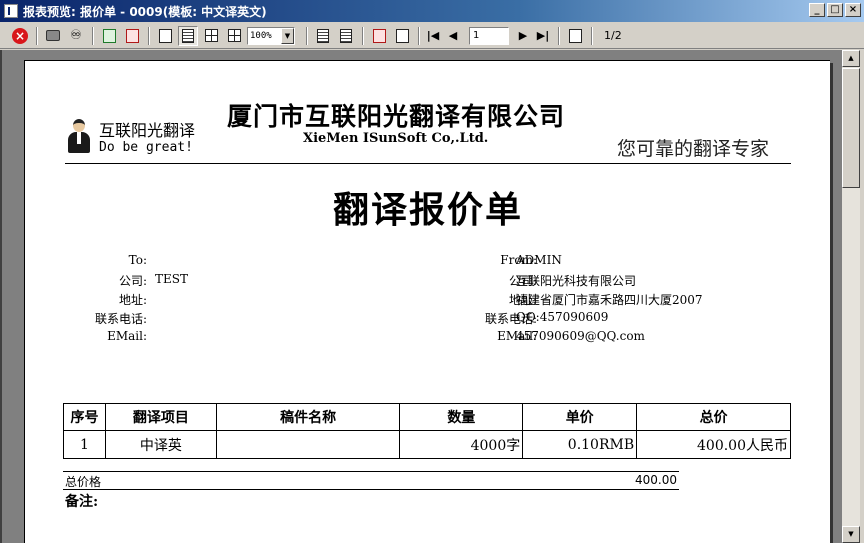 This screenshot has height=543, width=864. I want to click on next-page-icon: ▶, so click(523, 35).